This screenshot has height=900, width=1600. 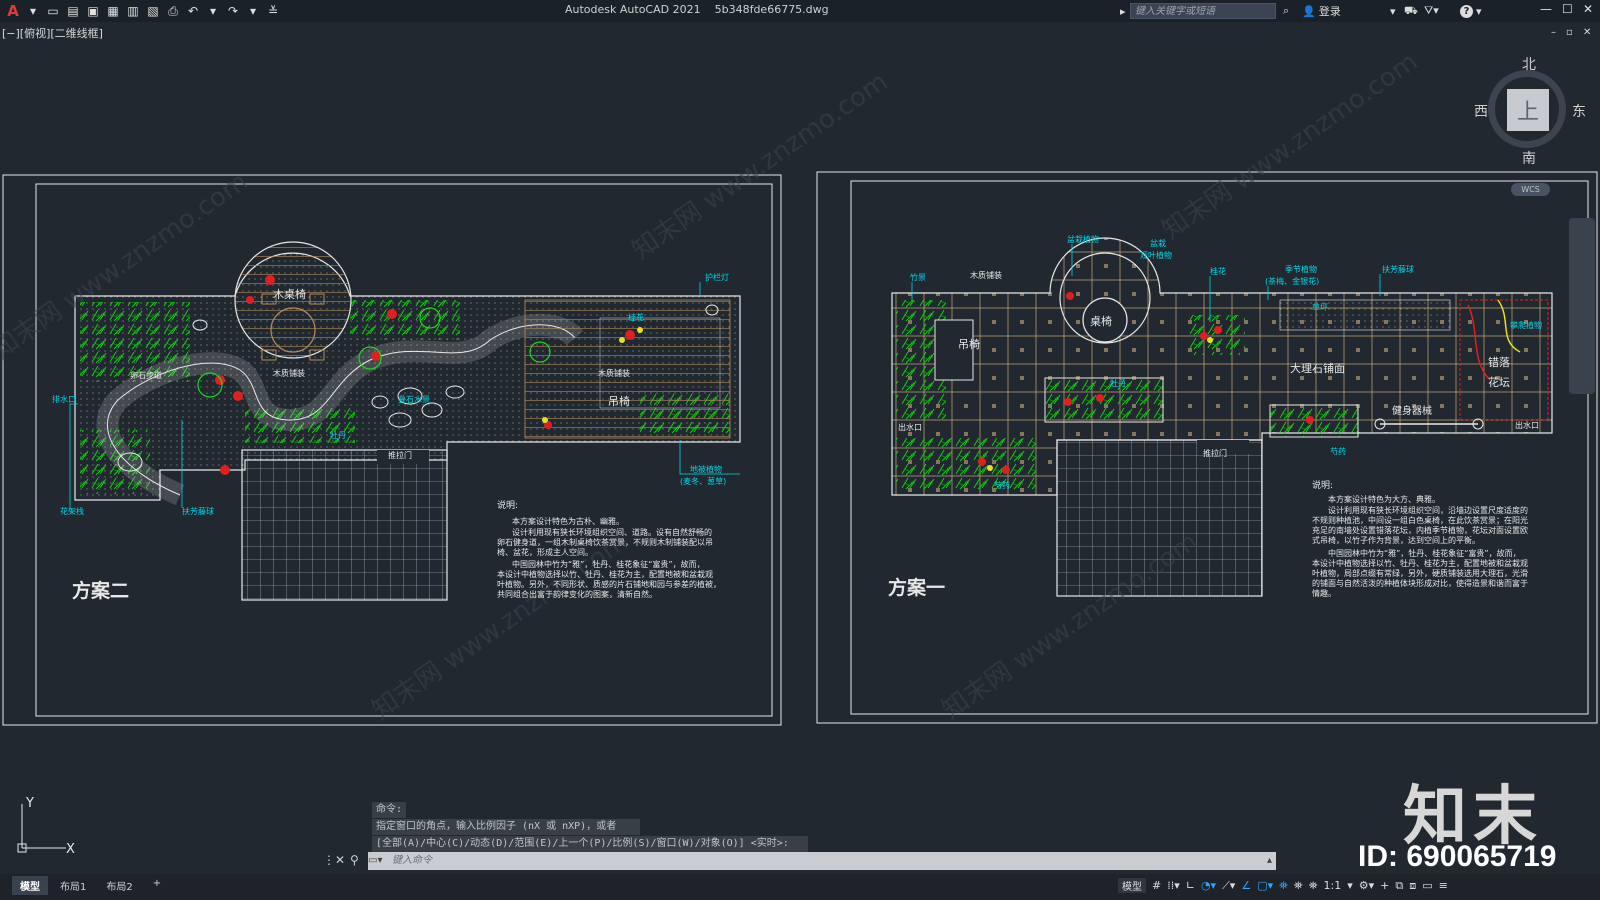 What do you see at coordinates (771, 9) in the screenshot?
I see `file-name: 5b348fde66775.dwg` at bounding box center [771, 9].